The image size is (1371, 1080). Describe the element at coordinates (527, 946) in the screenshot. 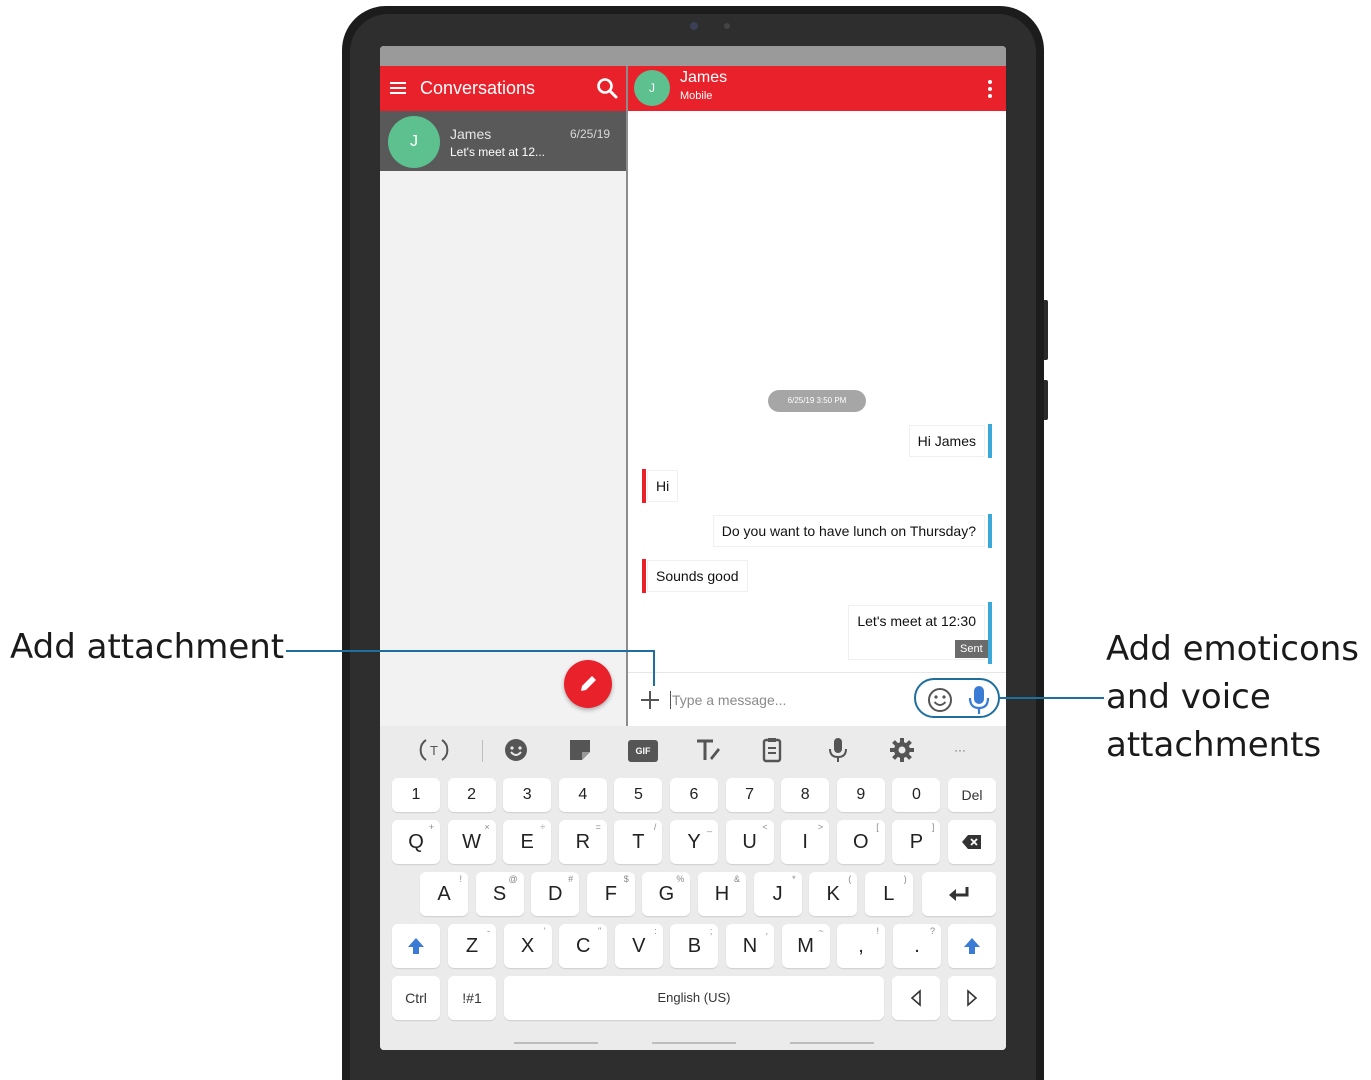

I see `key-x: X '` at that location.